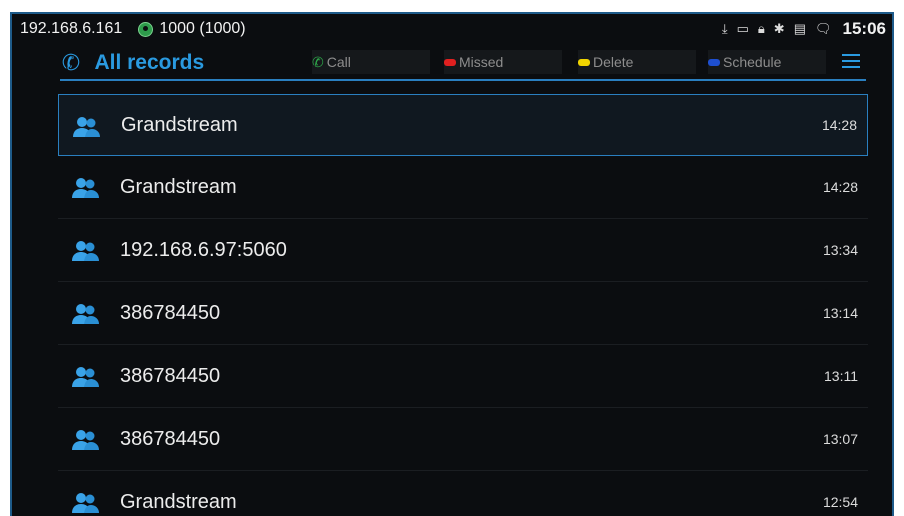 The height and width of the screenshot is (516, 904). Describe the element at coordinates (840, 250) in the screenshot. I see `record-time: 13:34` at that location.